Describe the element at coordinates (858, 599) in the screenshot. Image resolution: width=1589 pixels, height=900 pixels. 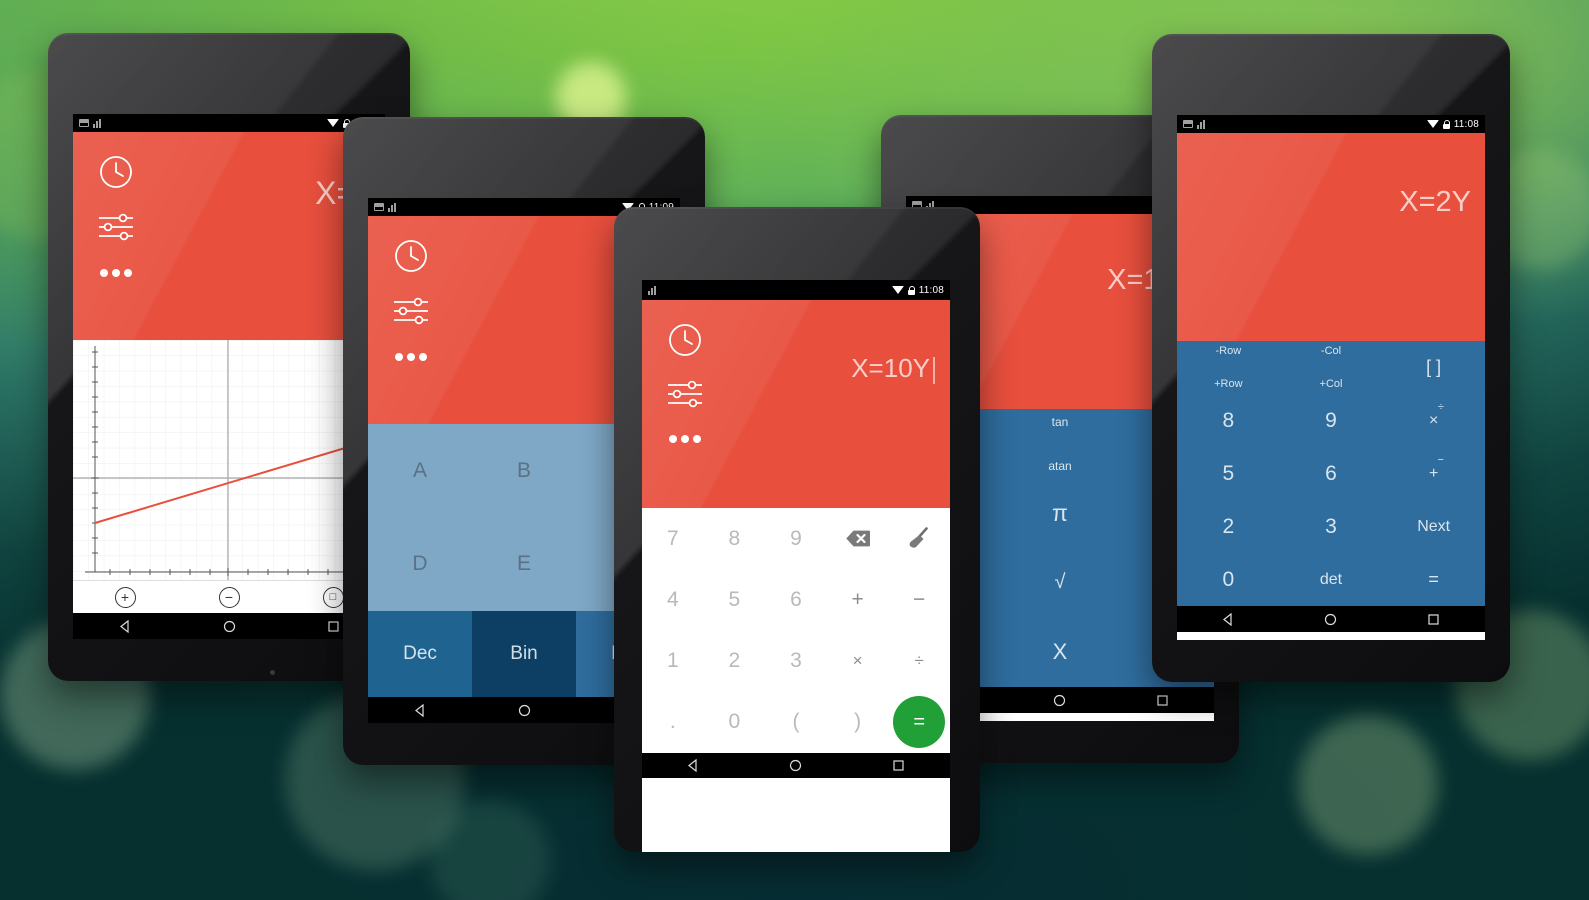
I see `key-plus: +` at that location.